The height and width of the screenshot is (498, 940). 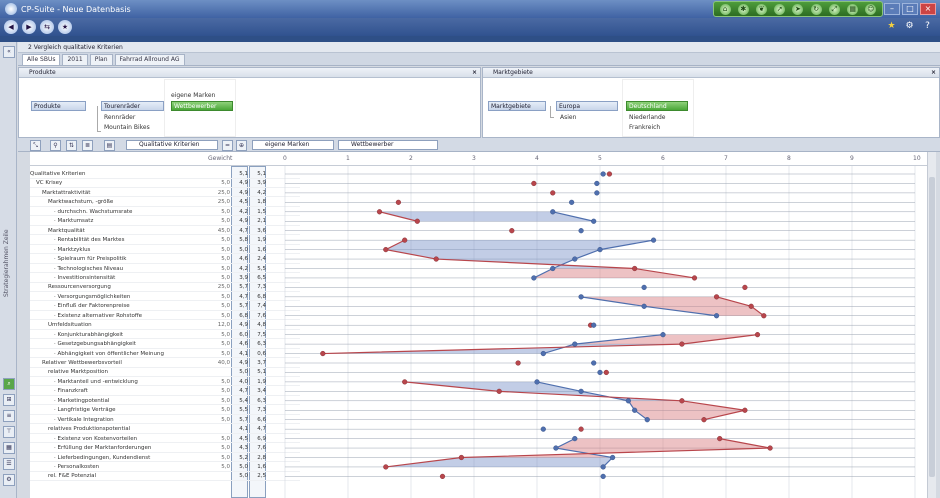 I want to click on tab-sbus: Alle SBUs, so click(x=41, y=59).